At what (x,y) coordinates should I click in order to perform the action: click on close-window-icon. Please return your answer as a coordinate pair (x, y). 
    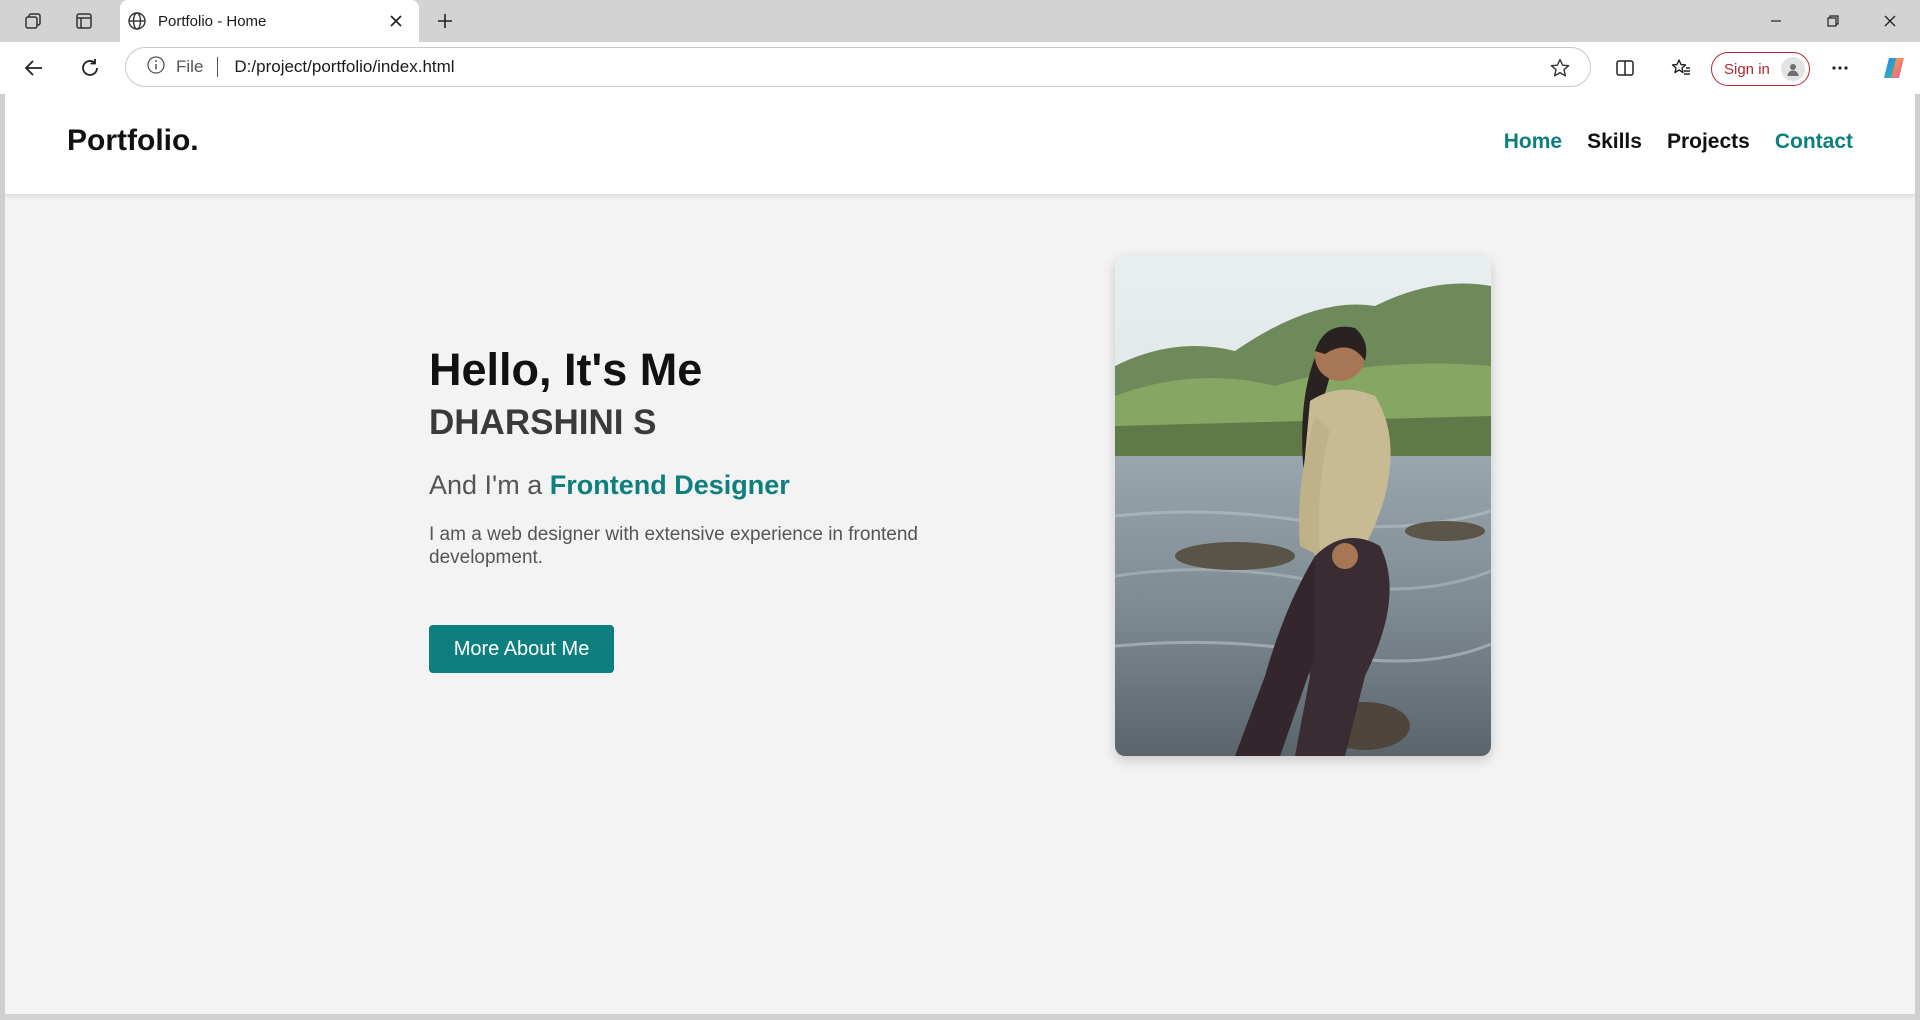
    Looking at the image, I should click on (1890, 21).